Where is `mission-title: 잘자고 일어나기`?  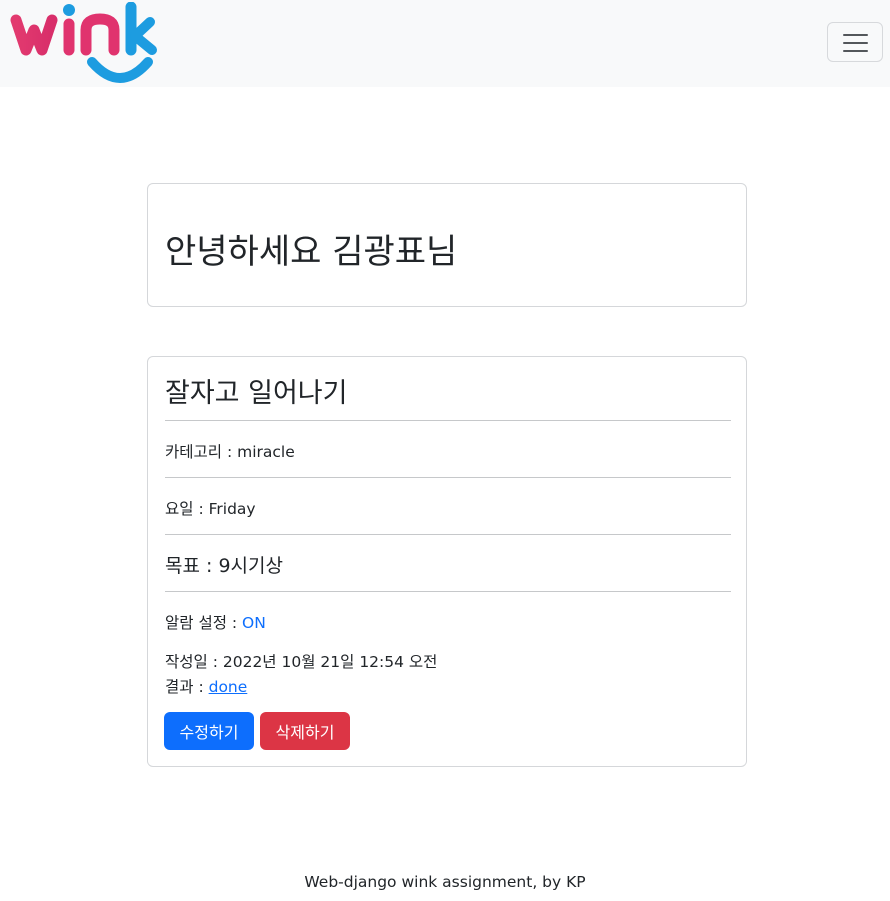
mission-title: 잘자고 일어나기 is located at coordinates (256, 393).